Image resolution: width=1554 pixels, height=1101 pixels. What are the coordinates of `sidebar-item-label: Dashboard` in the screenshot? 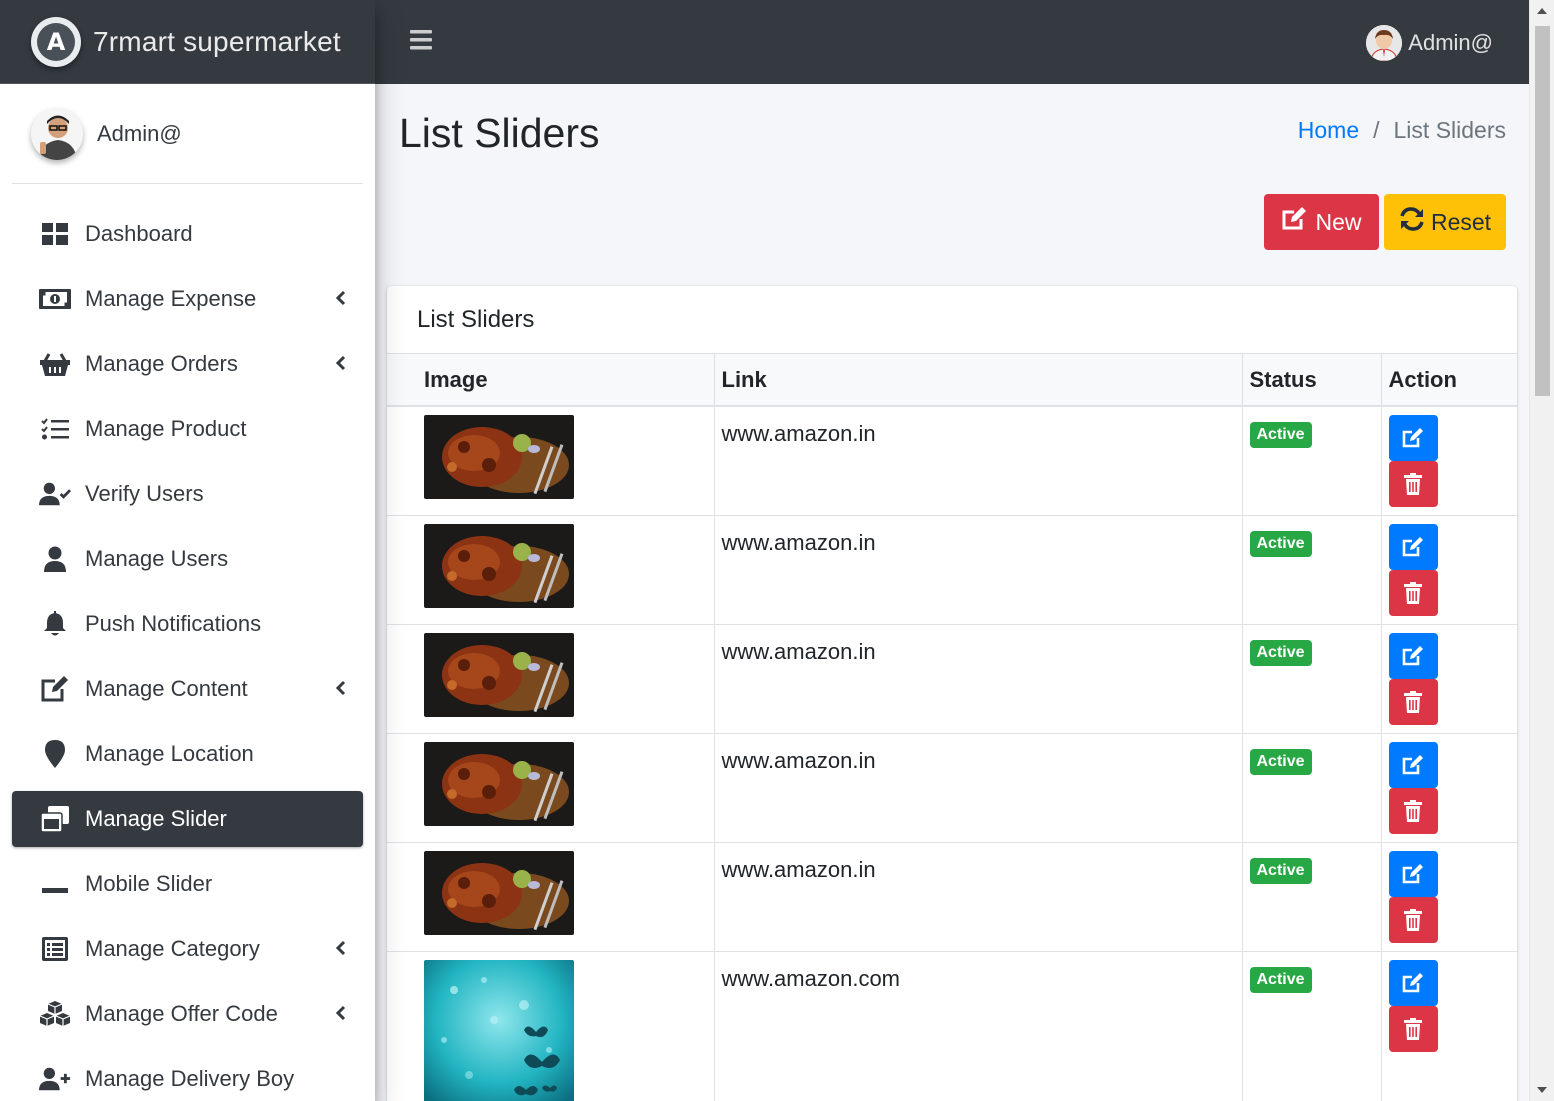 It's located at (139, 233).